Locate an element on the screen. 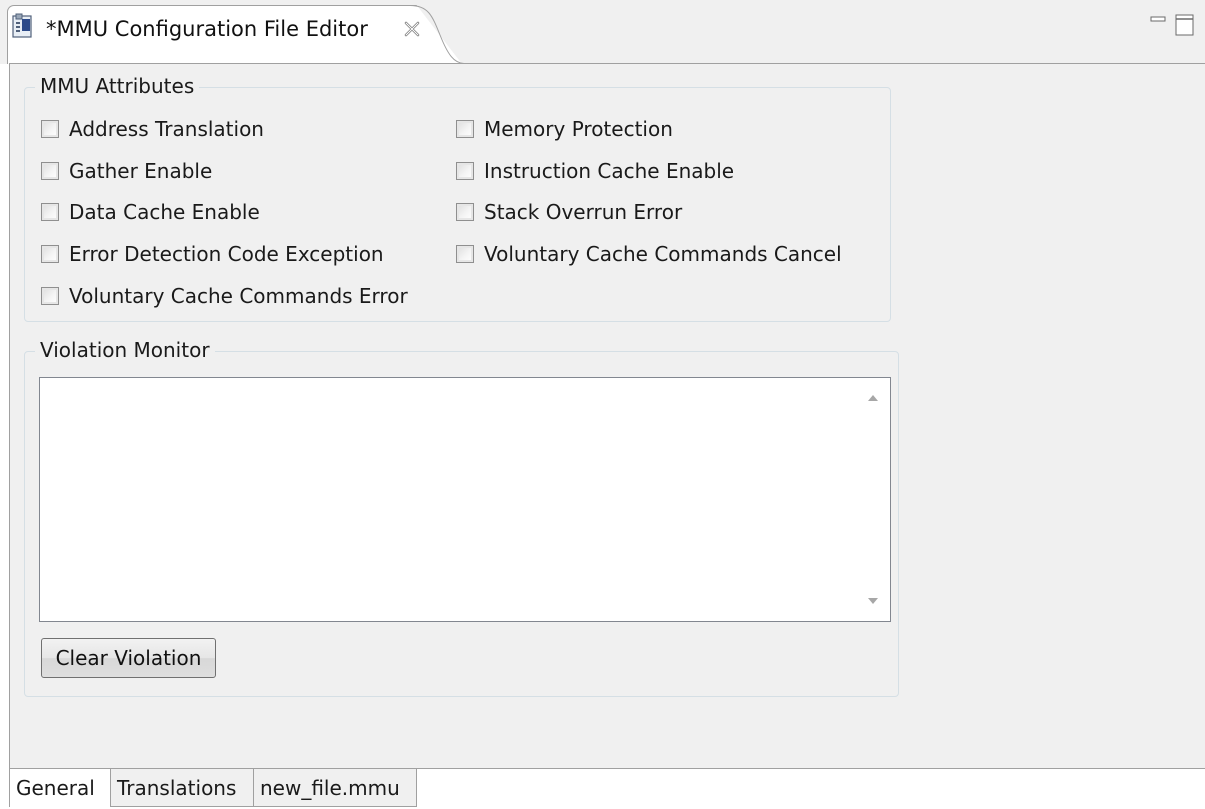  editor-tab-bar: *MMU Configuration File Editor is located at coordinates (602, 32).